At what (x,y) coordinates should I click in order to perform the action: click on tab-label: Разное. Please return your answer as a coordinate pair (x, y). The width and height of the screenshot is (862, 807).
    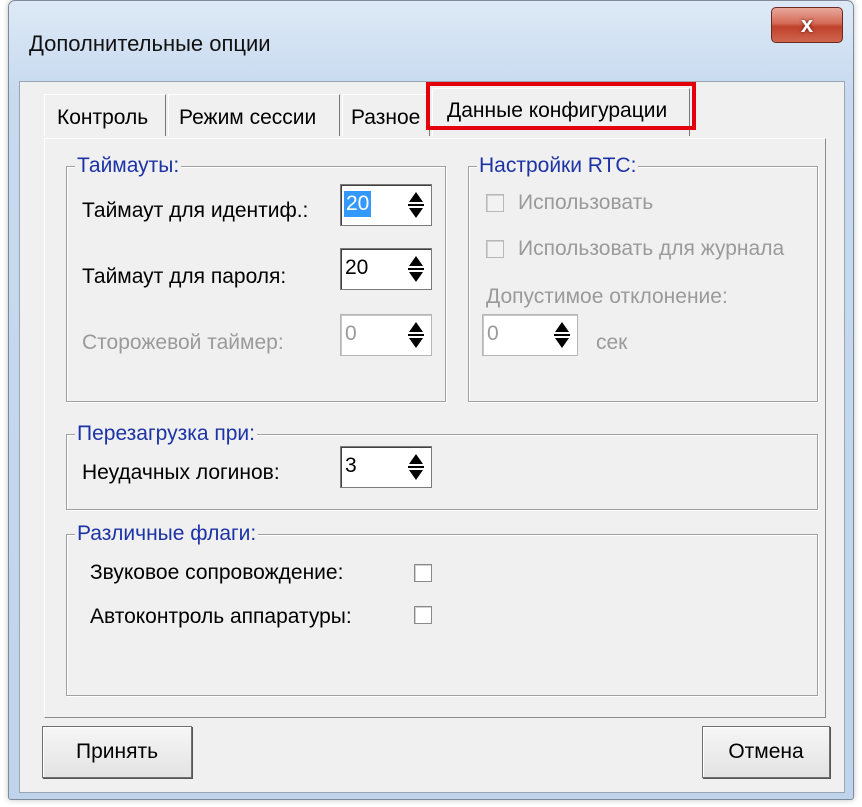
    Looking at the image, I should click on (386, 117).